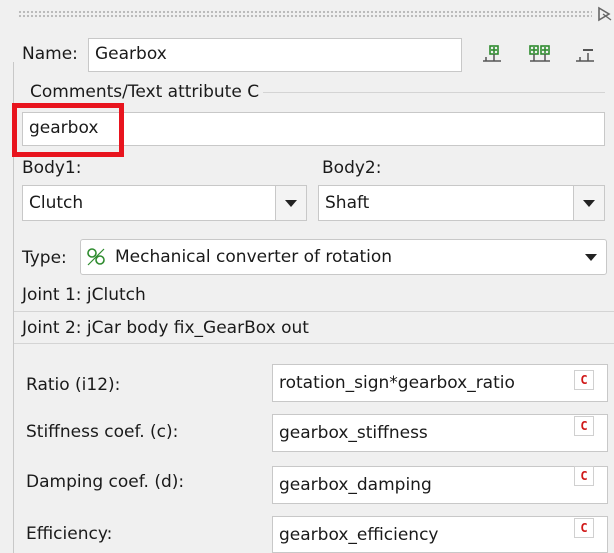 Image resolution: width=614 pixels, height=553 pixels. I want to click on panel-grip, so click(305, 14).